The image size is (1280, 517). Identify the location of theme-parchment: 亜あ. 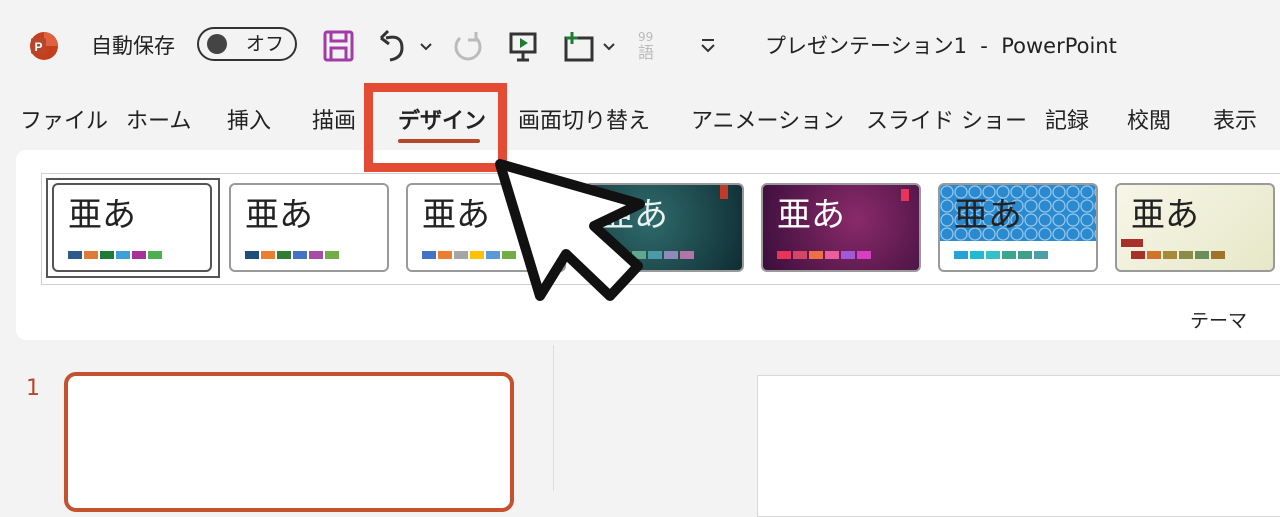
(1195, 227).